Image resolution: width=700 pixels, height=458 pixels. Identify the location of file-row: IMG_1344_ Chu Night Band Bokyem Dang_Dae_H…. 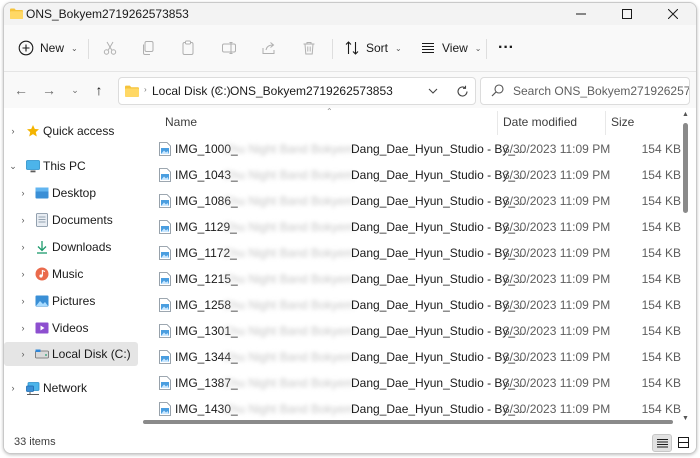
(416, 357).